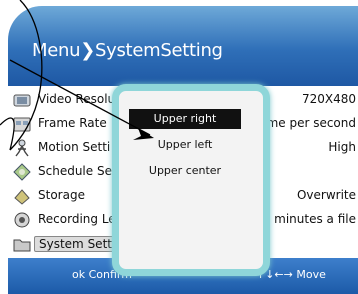 Image resolution: width=358 pixels, height=294 pixels. Describe the element at coordinates (77, 99) in the screenshot. I see `menu-item-label: Video Resolu` at that location.